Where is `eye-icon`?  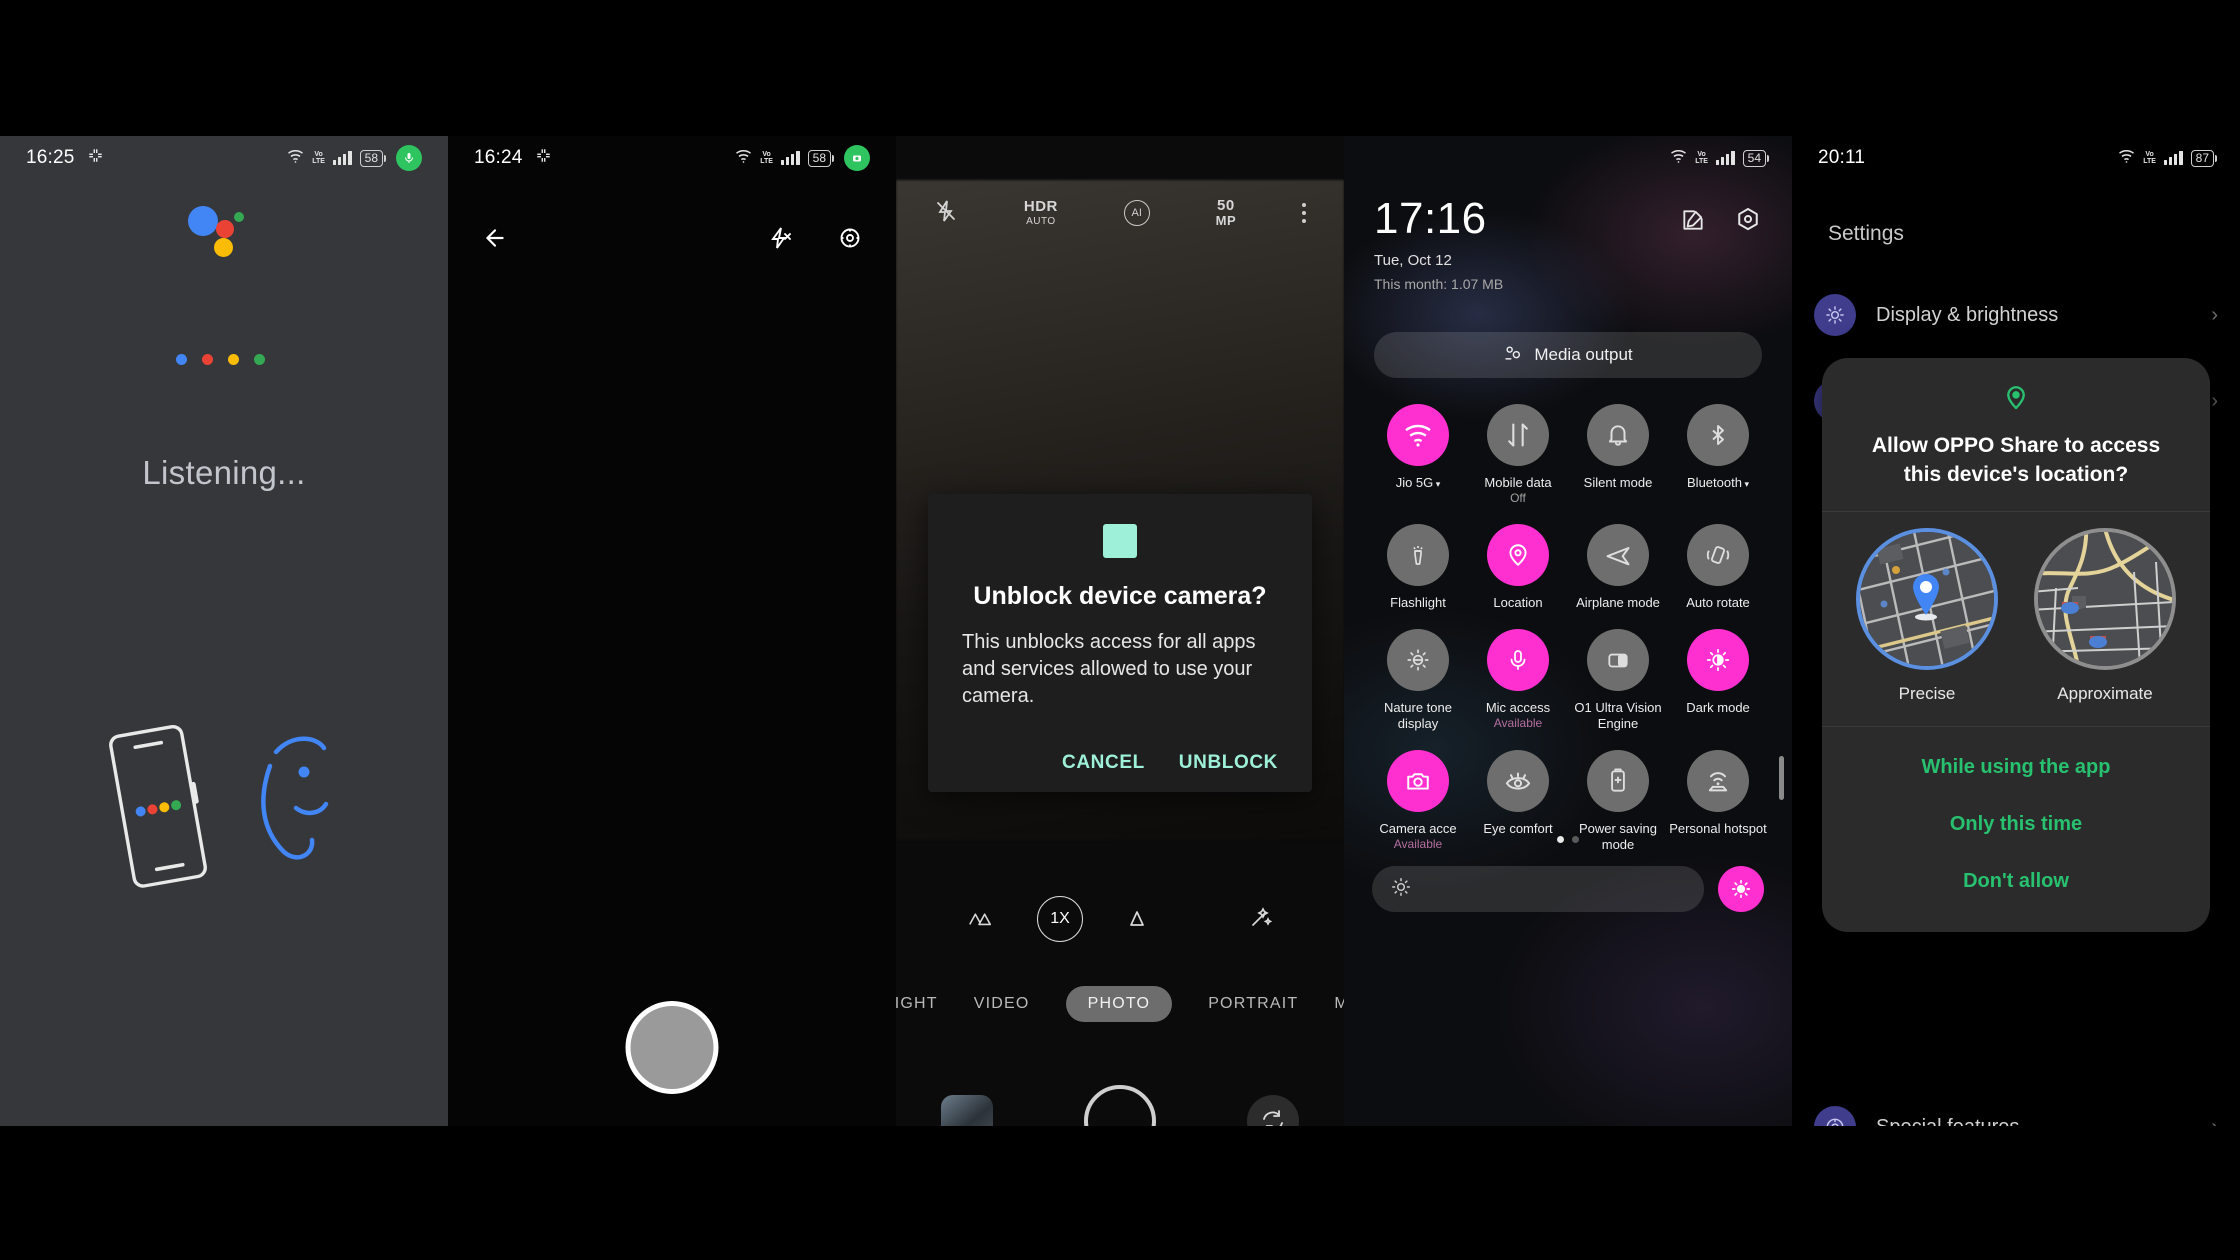
eye-icon is located at coordinates (1518, 781).